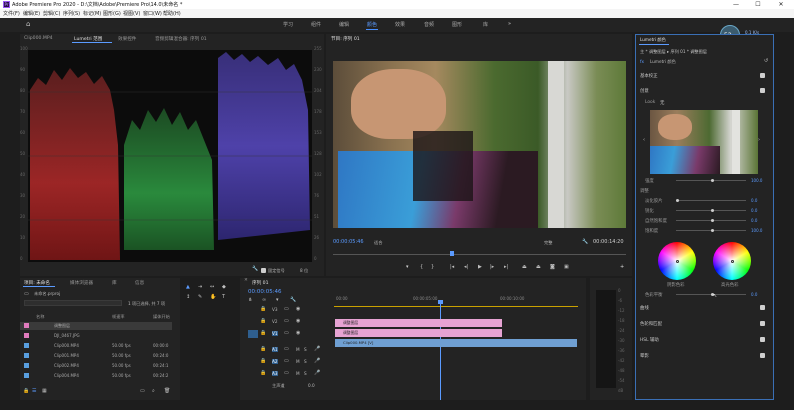  I want to click on master-volume: 0.0, so click(311, 385).